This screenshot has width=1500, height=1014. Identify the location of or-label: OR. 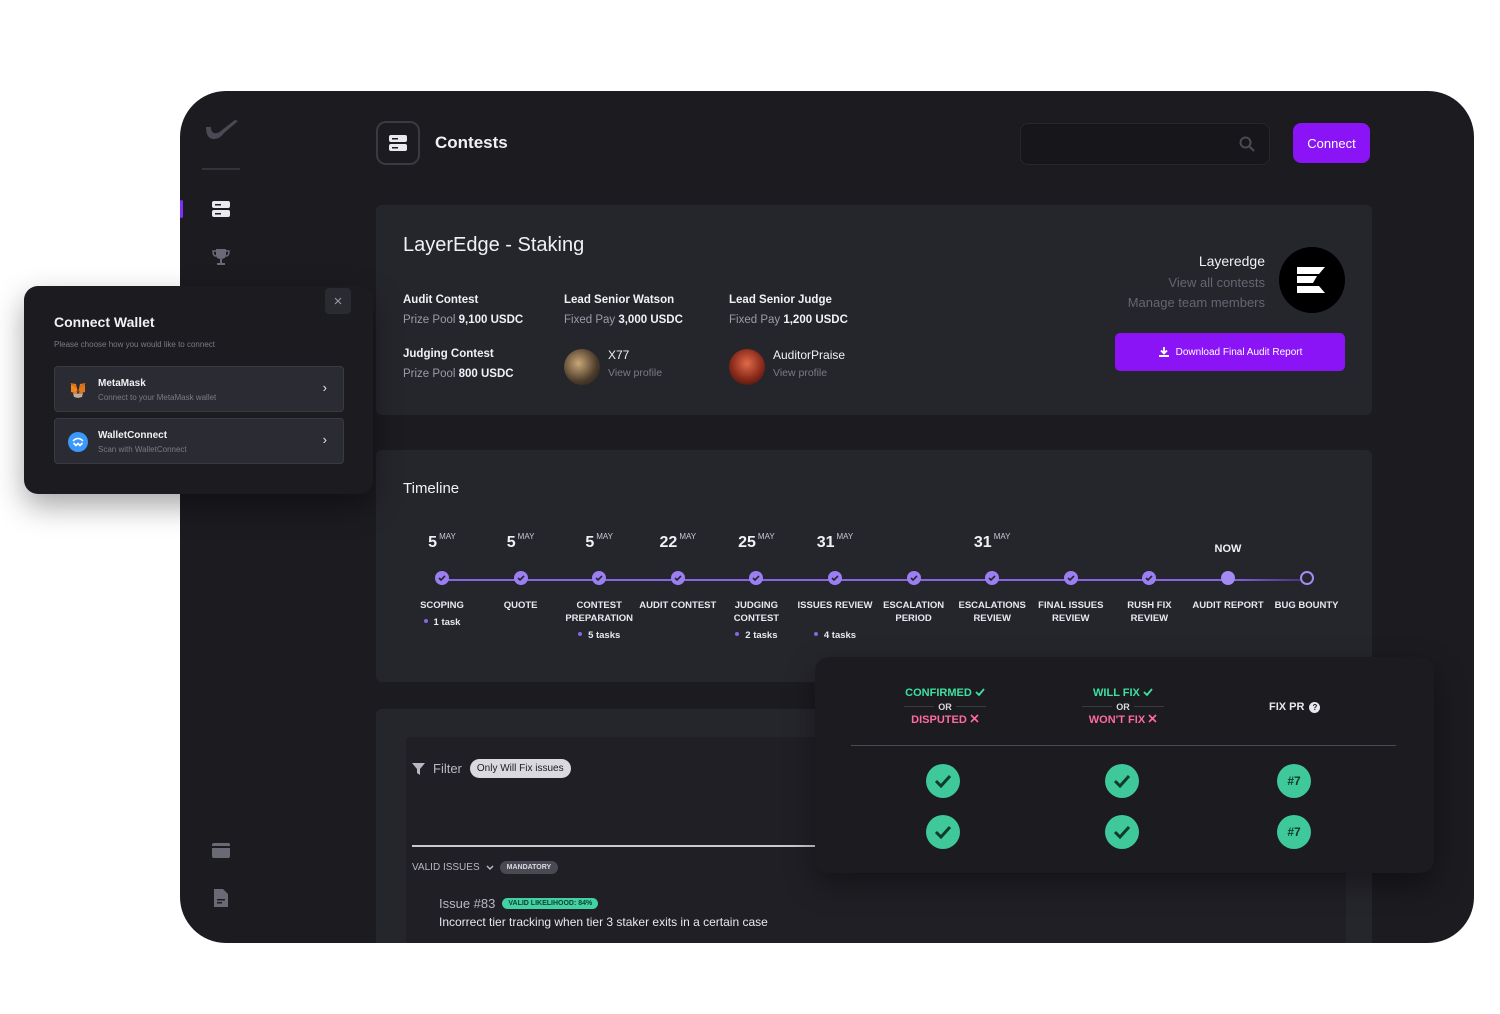
(945, 707).